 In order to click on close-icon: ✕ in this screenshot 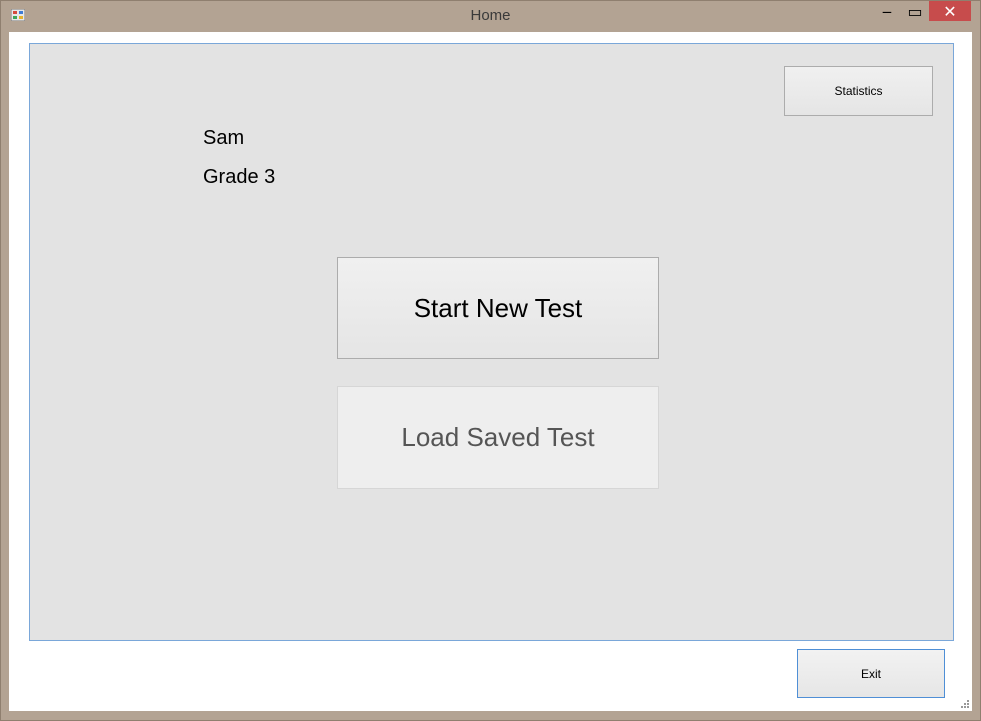, I will do `click(950, 11)`.